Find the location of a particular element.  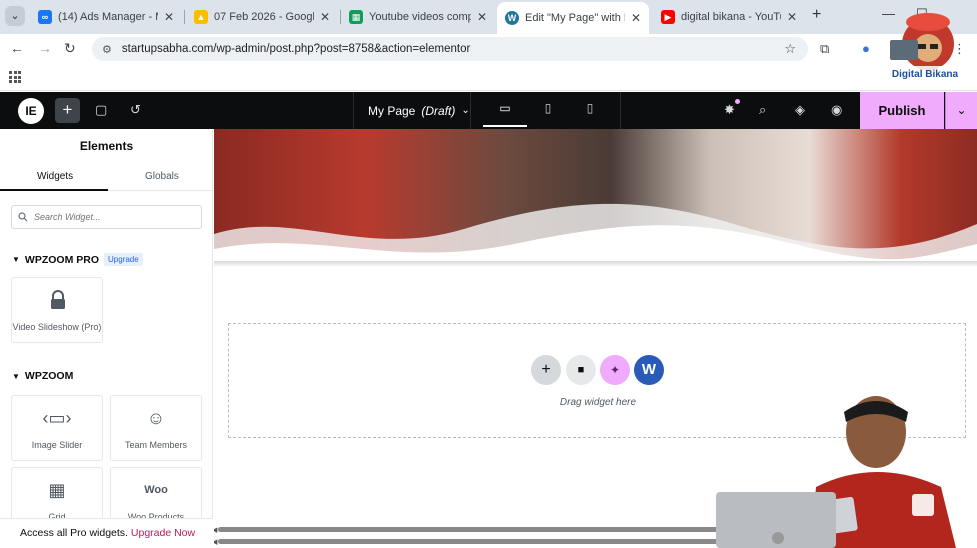

widget-team-members: ☺ Team Members is located at coordinates (156, 428).